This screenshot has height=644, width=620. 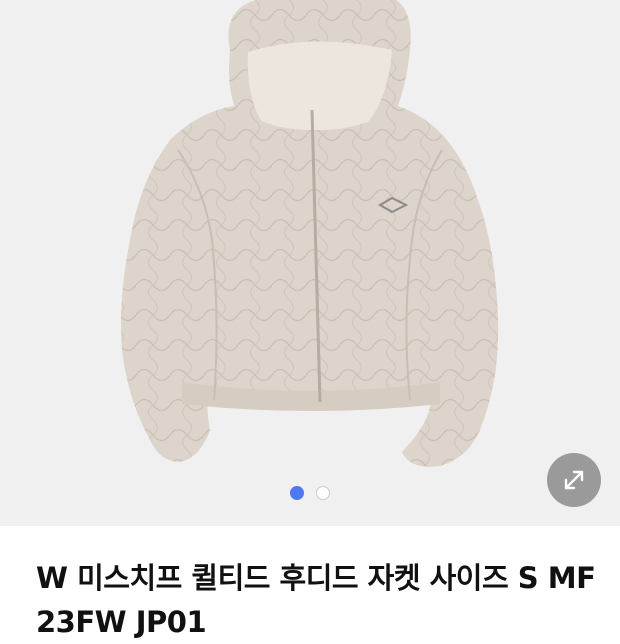 I want to click on image-pagination, so click(x=310, y=493).